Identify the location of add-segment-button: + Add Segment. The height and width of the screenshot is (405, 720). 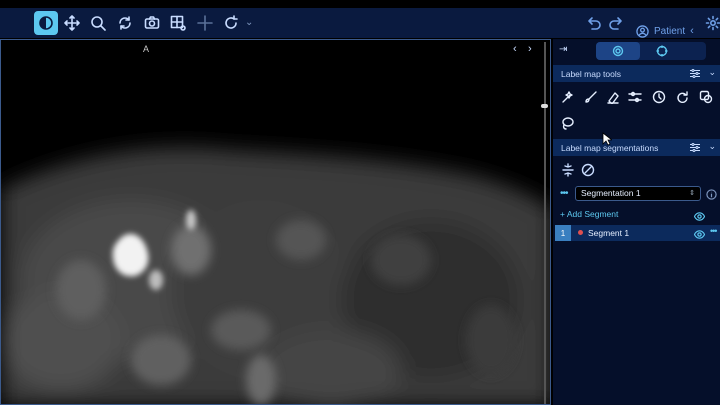
(589, 214).